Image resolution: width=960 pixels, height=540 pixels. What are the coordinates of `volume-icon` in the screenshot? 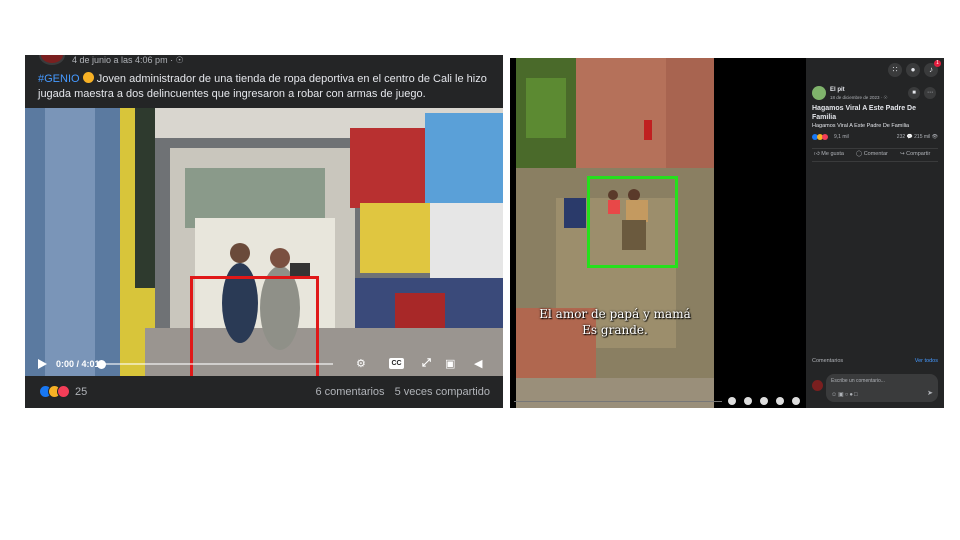 It's located at (796, 401).